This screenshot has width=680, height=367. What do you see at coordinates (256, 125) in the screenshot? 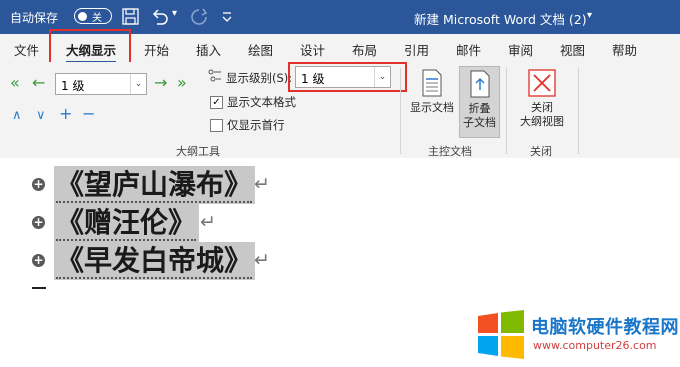
I see `show-first-line-label: 仅显示首行` at bounding box center [256, 125].